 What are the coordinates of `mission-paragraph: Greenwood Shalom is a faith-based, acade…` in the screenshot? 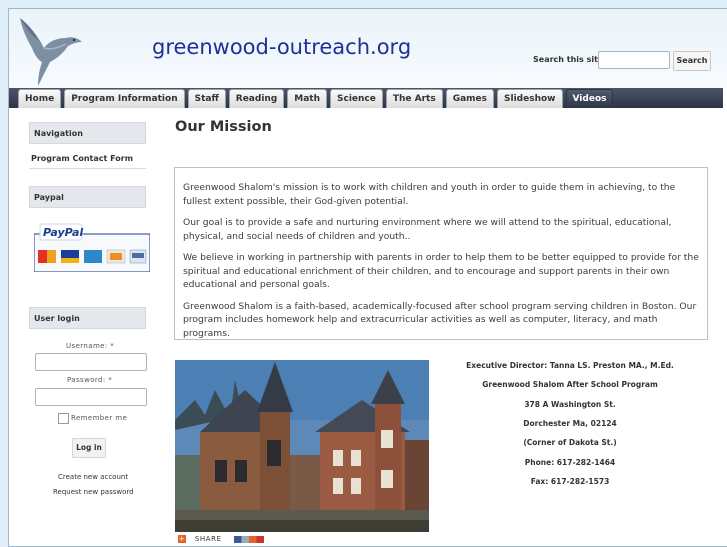 It's located at (440, 319).